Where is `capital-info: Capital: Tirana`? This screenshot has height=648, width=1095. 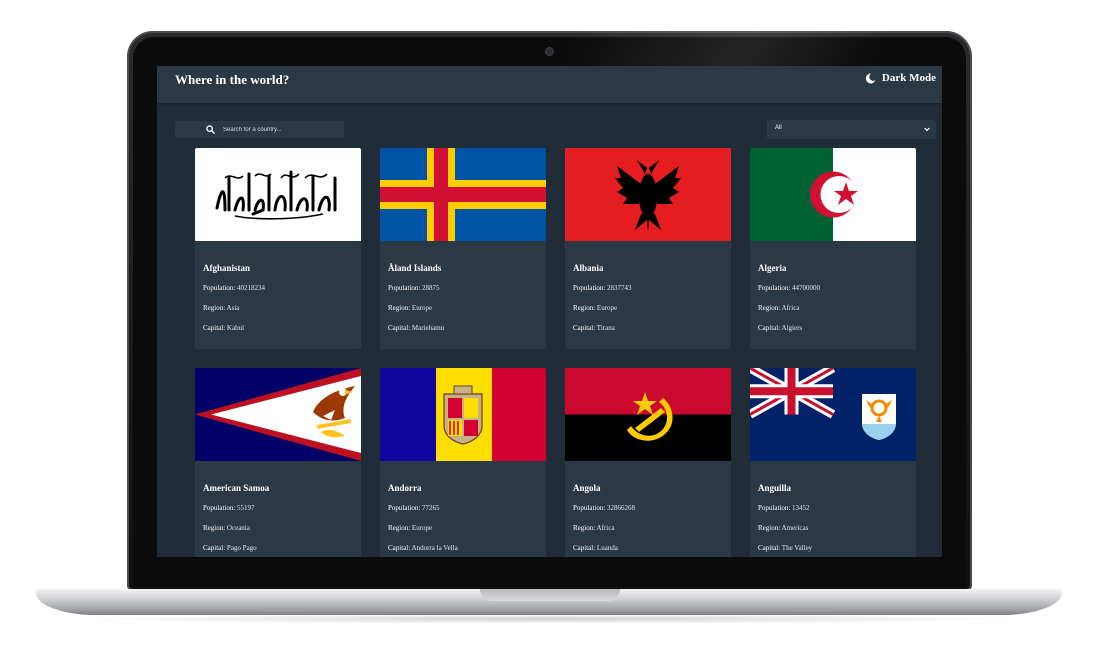
capital-info: Capital: Tirana is located at coordinates (594, 328).